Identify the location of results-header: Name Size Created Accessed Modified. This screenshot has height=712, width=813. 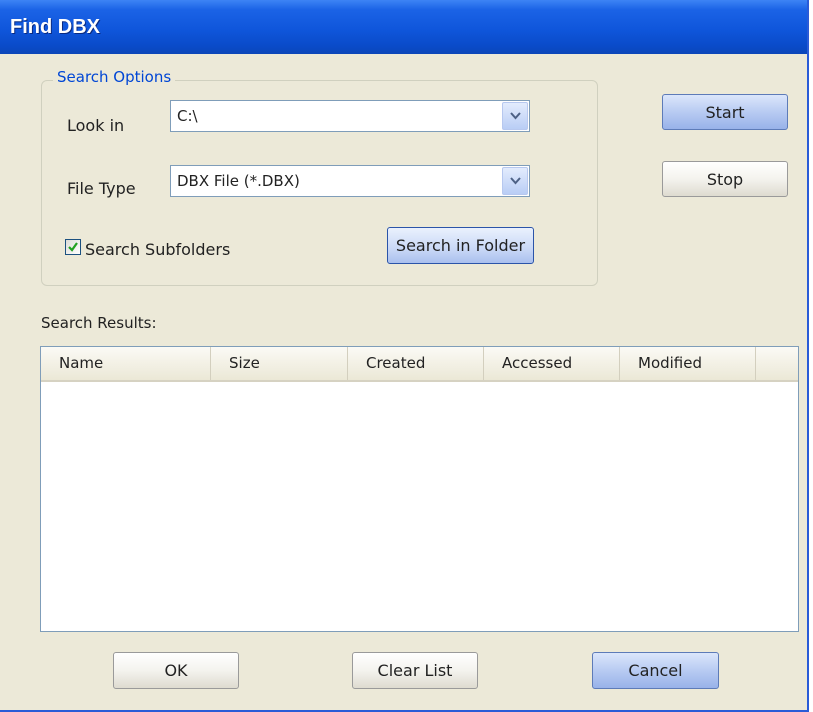
(419, 364).